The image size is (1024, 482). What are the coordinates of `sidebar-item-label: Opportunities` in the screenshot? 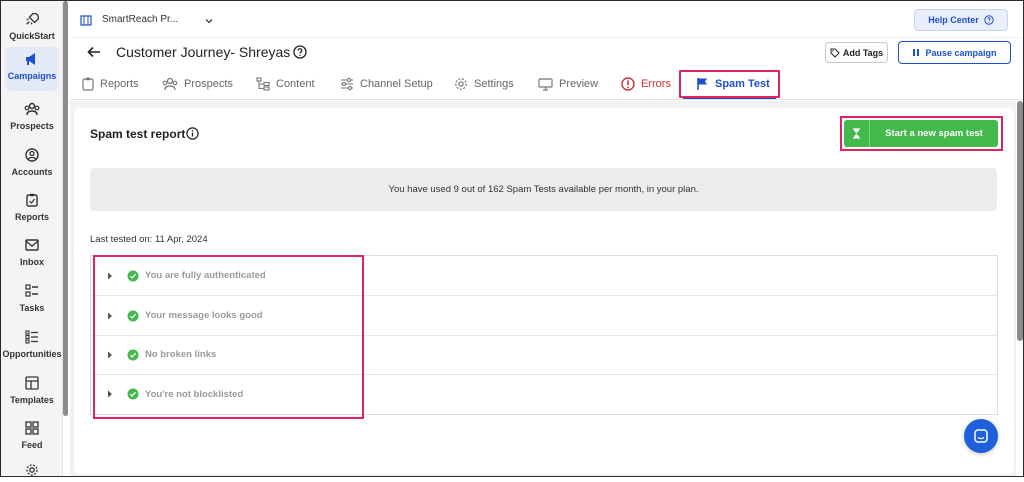 It's located at (32, 354).